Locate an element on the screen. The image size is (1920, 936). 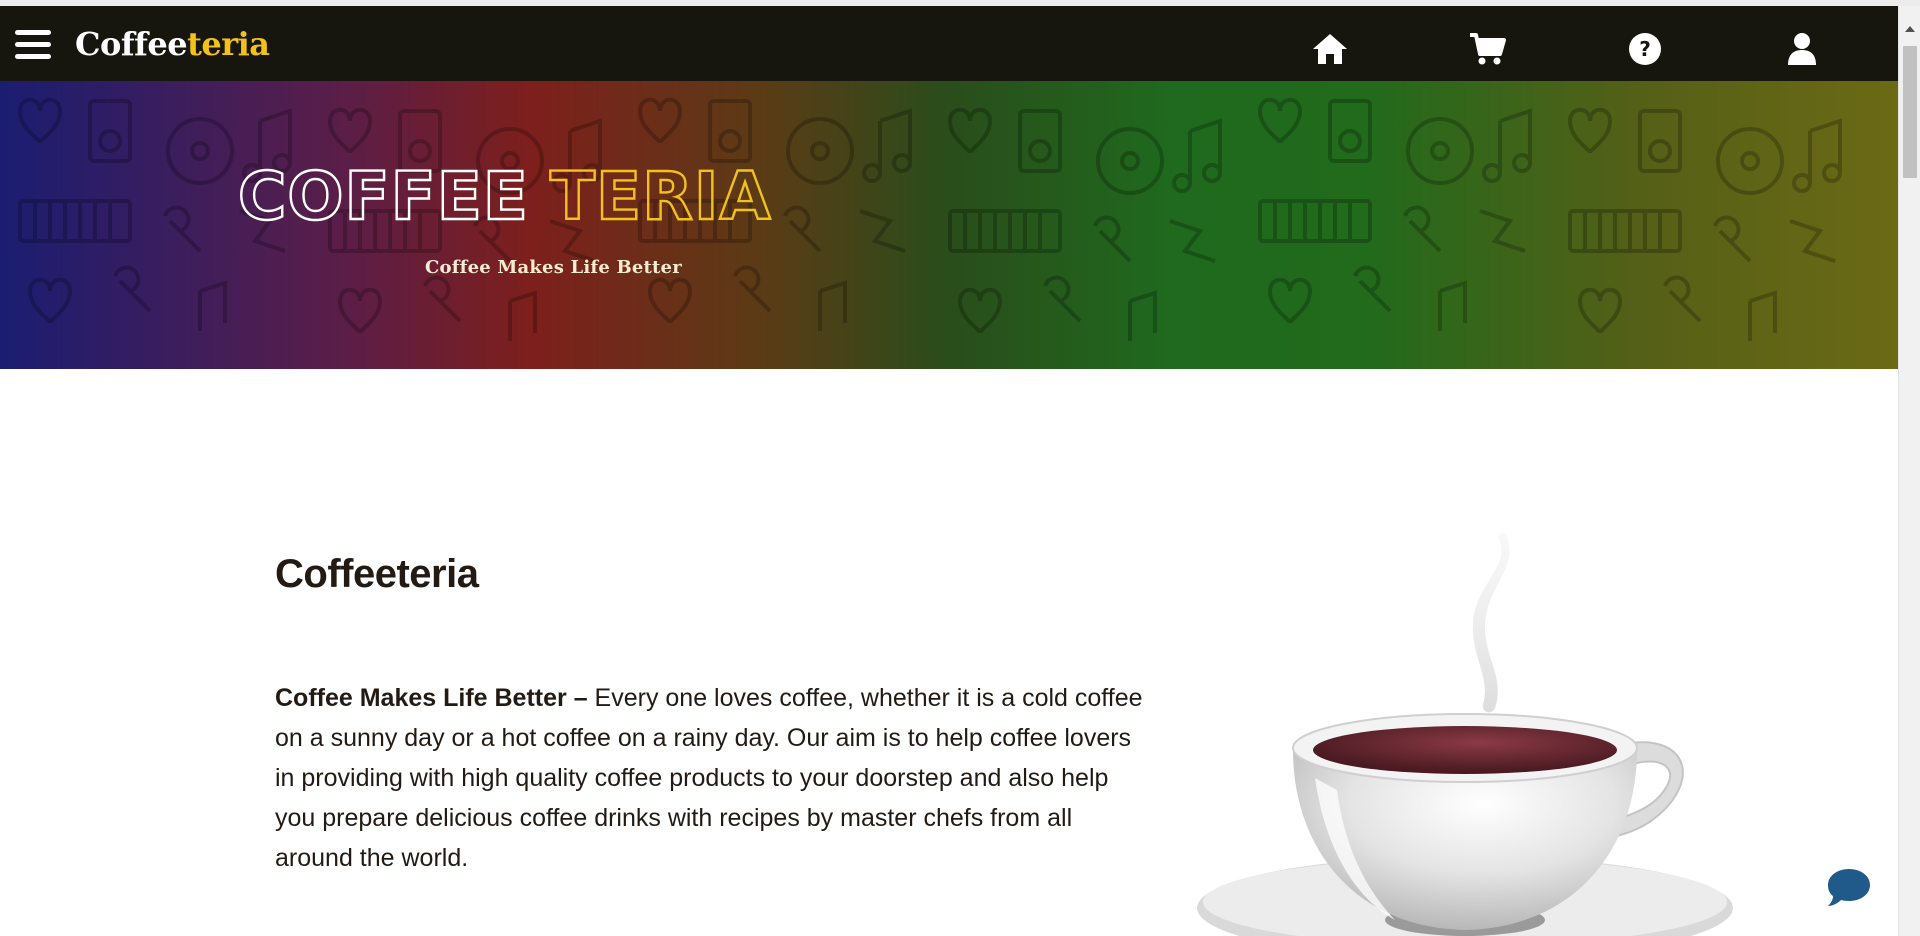
hero-title-accent: TERIA is located at coordinates (661, 194).